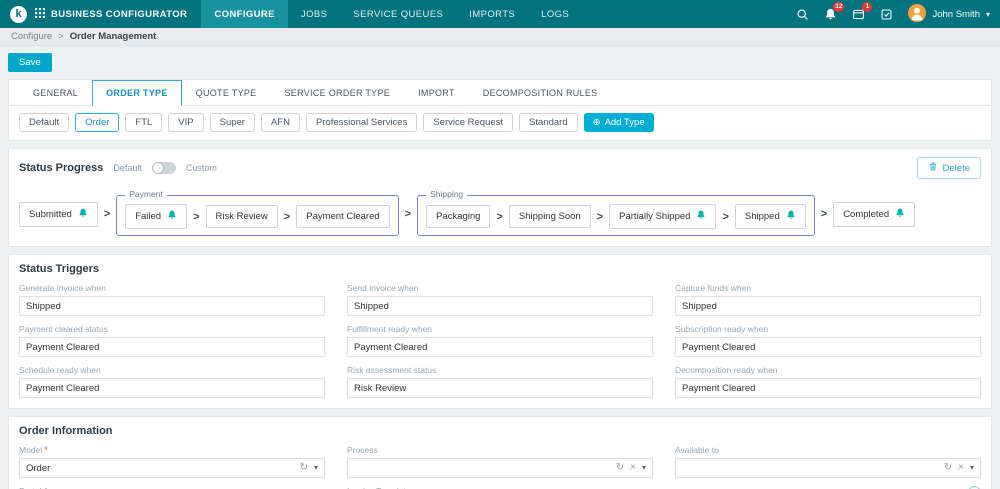  Describe the element at coordinates (146, 194) in the screenshot. I see `payment-group-label: Payment` at that location.